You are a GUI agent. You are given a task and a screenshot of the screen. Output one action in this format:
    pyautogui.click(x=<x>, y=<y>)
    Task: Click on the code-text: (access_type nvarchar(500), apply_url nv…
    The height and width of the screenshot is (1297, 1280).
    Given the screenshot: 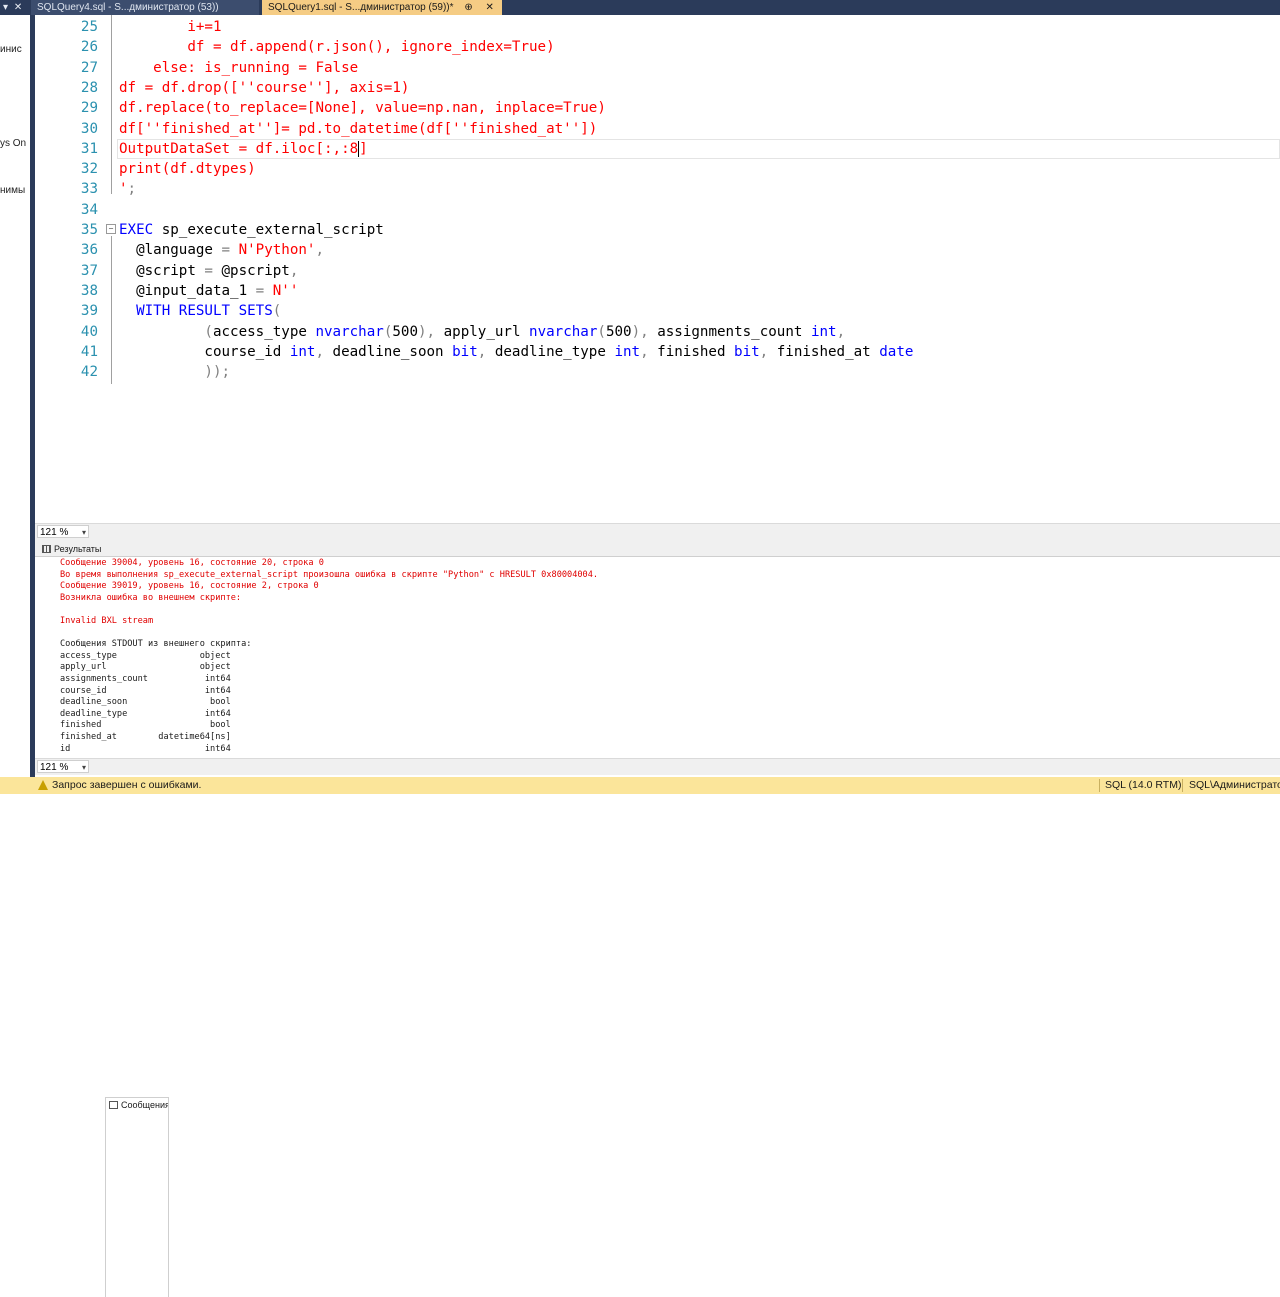 What is the action you would take?
    pyautogui.click(x=482, y=332)
    